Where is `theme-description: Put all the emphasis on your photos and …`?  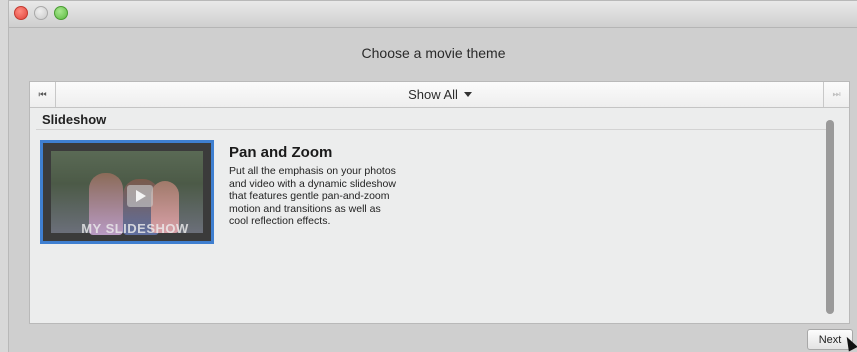
theme-description: Put all the emphasis on your photos and … is located at coordinates (312, 196).